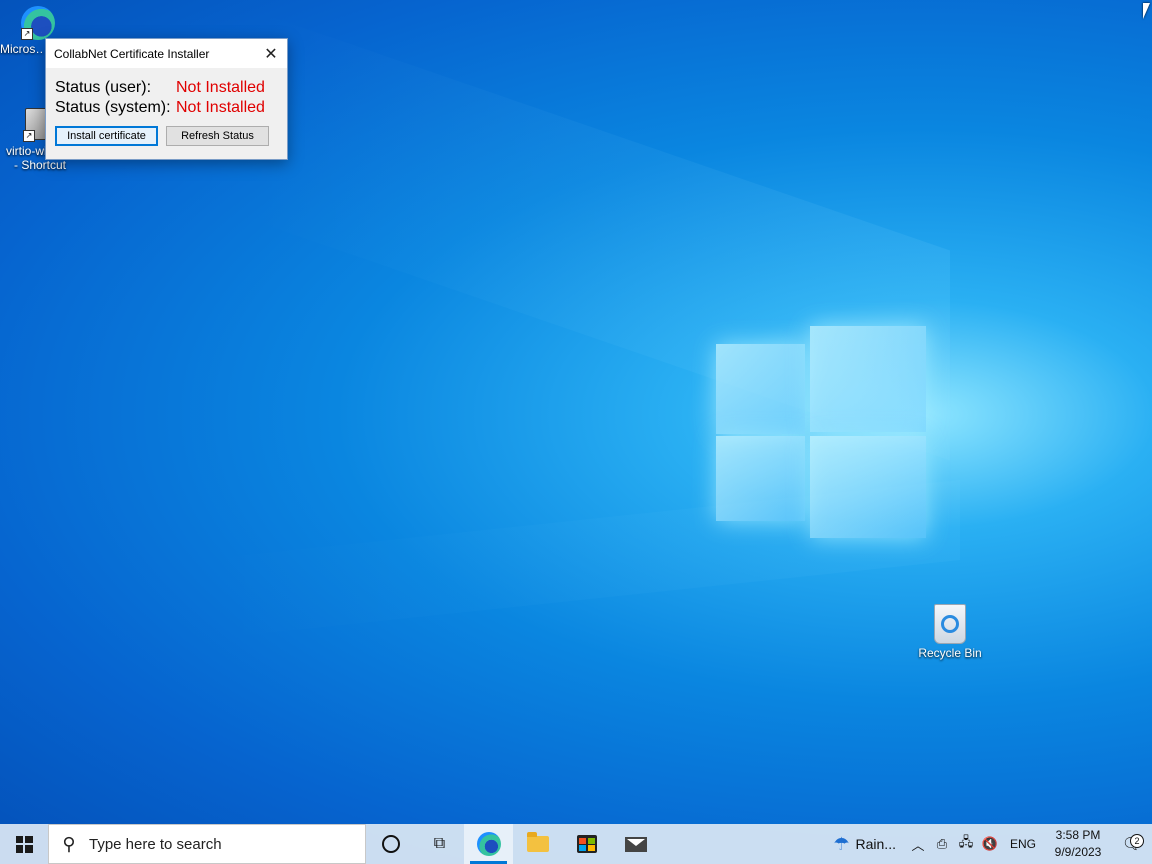 This screenshot has height=864, width=1152. I want to click on notification-count-badge: 2, so click(1137, 841).